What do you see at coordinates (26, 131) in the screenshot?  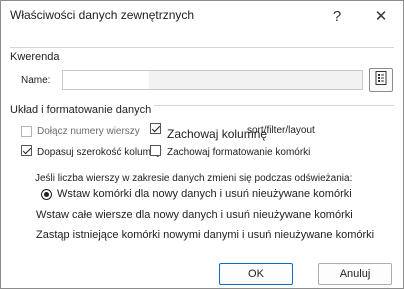 I see `include-row-numbers-checkbox` at bounding box center [26, 131].